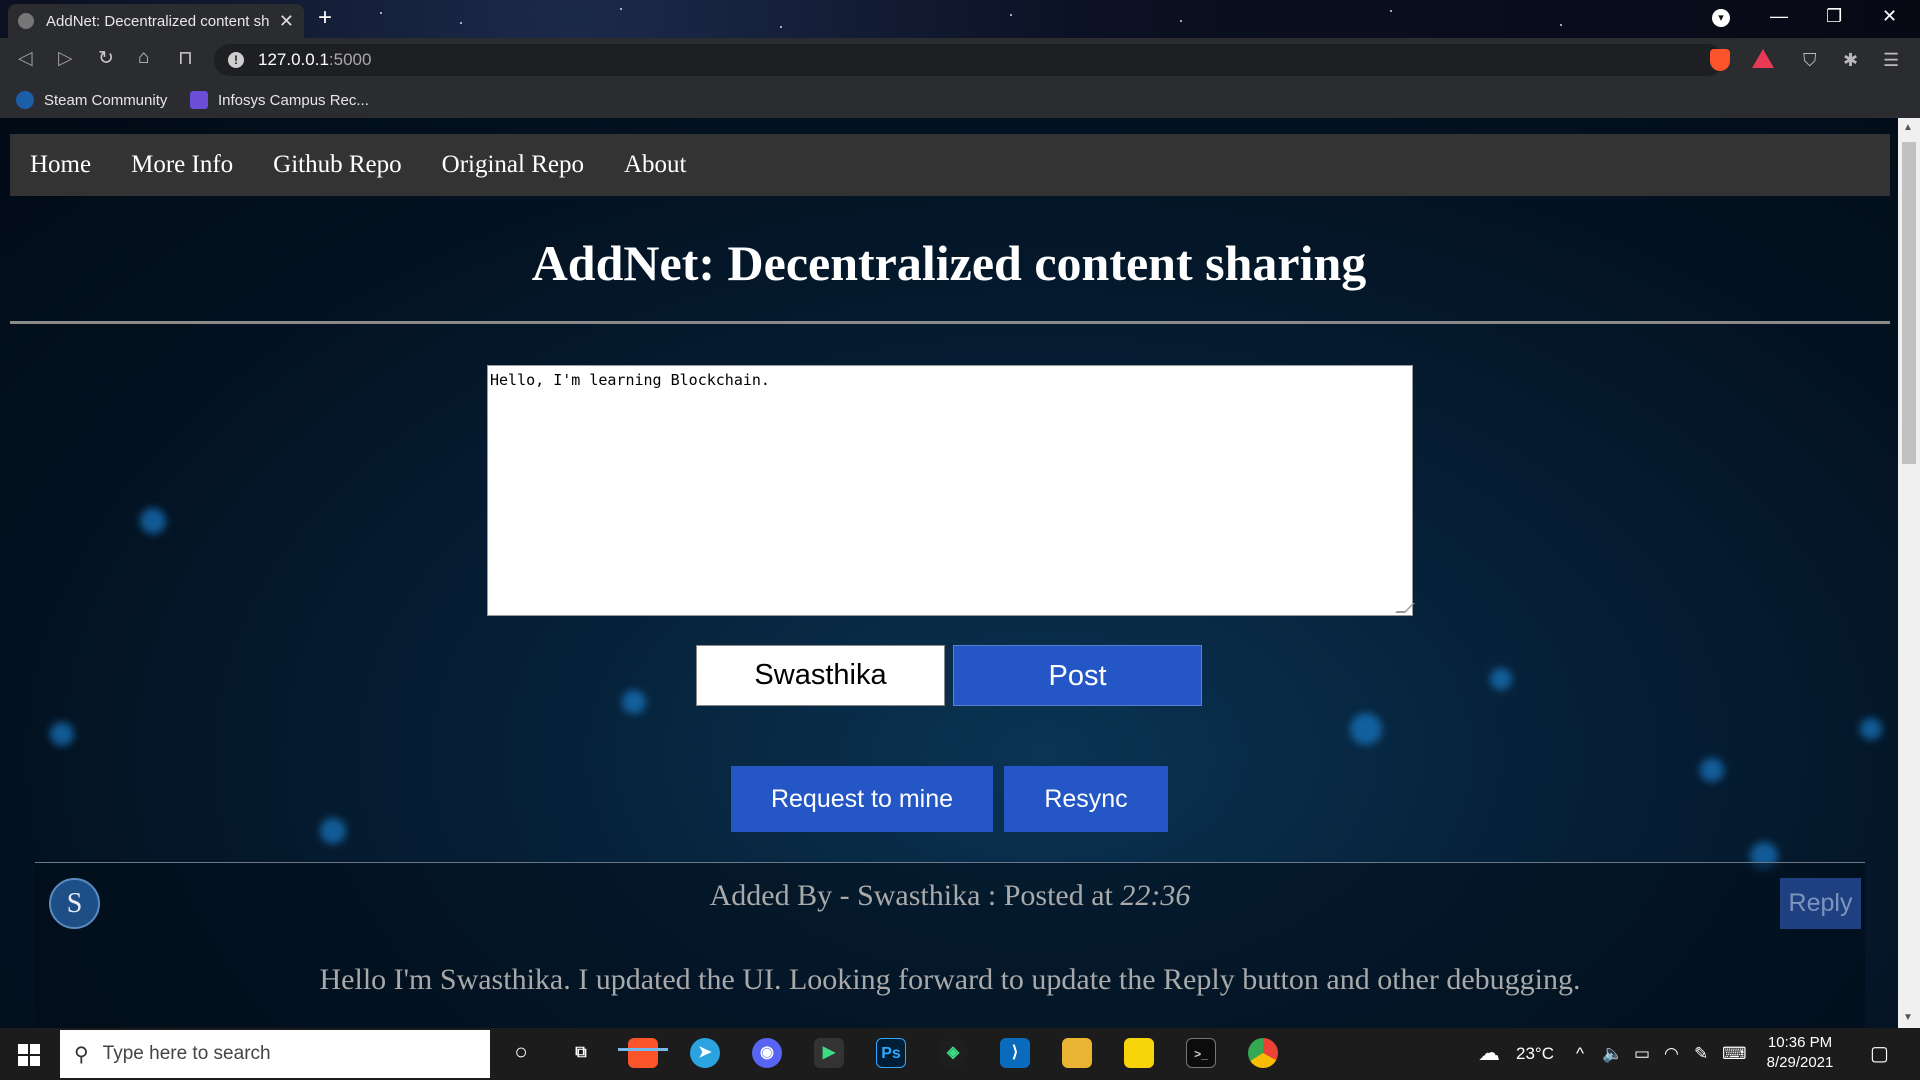 This screenshot has height=1080, width=1920. I want to click on tray-chevron-icon: ^, so click(1580, 1054).